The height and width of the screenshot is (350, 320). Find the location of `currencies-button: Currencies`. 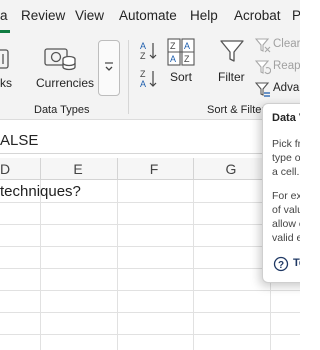

currencies-button: Currencies is located at coordinates (62, 66).